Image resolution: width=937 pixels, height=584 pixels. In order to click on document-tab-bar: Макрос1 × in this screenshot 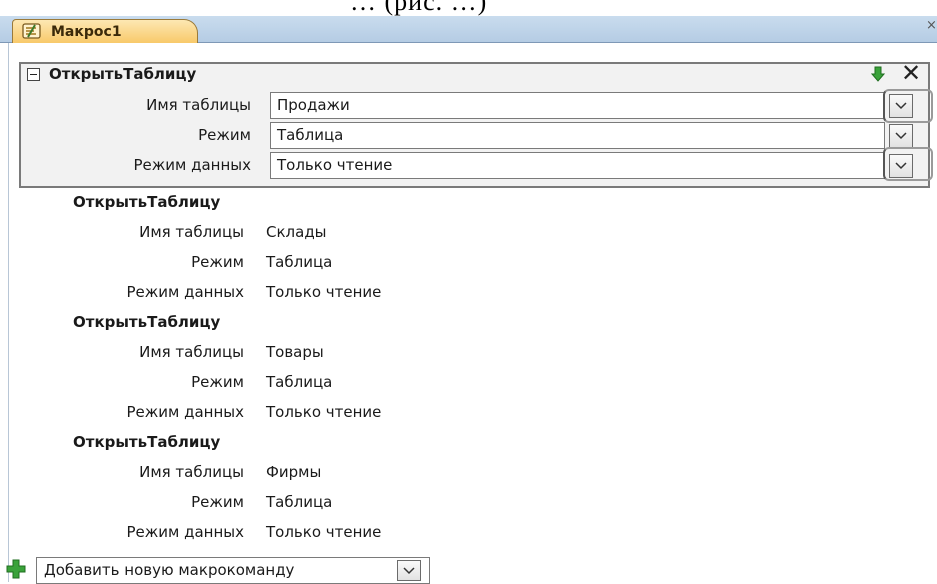, I will do `click(468, 29)`.